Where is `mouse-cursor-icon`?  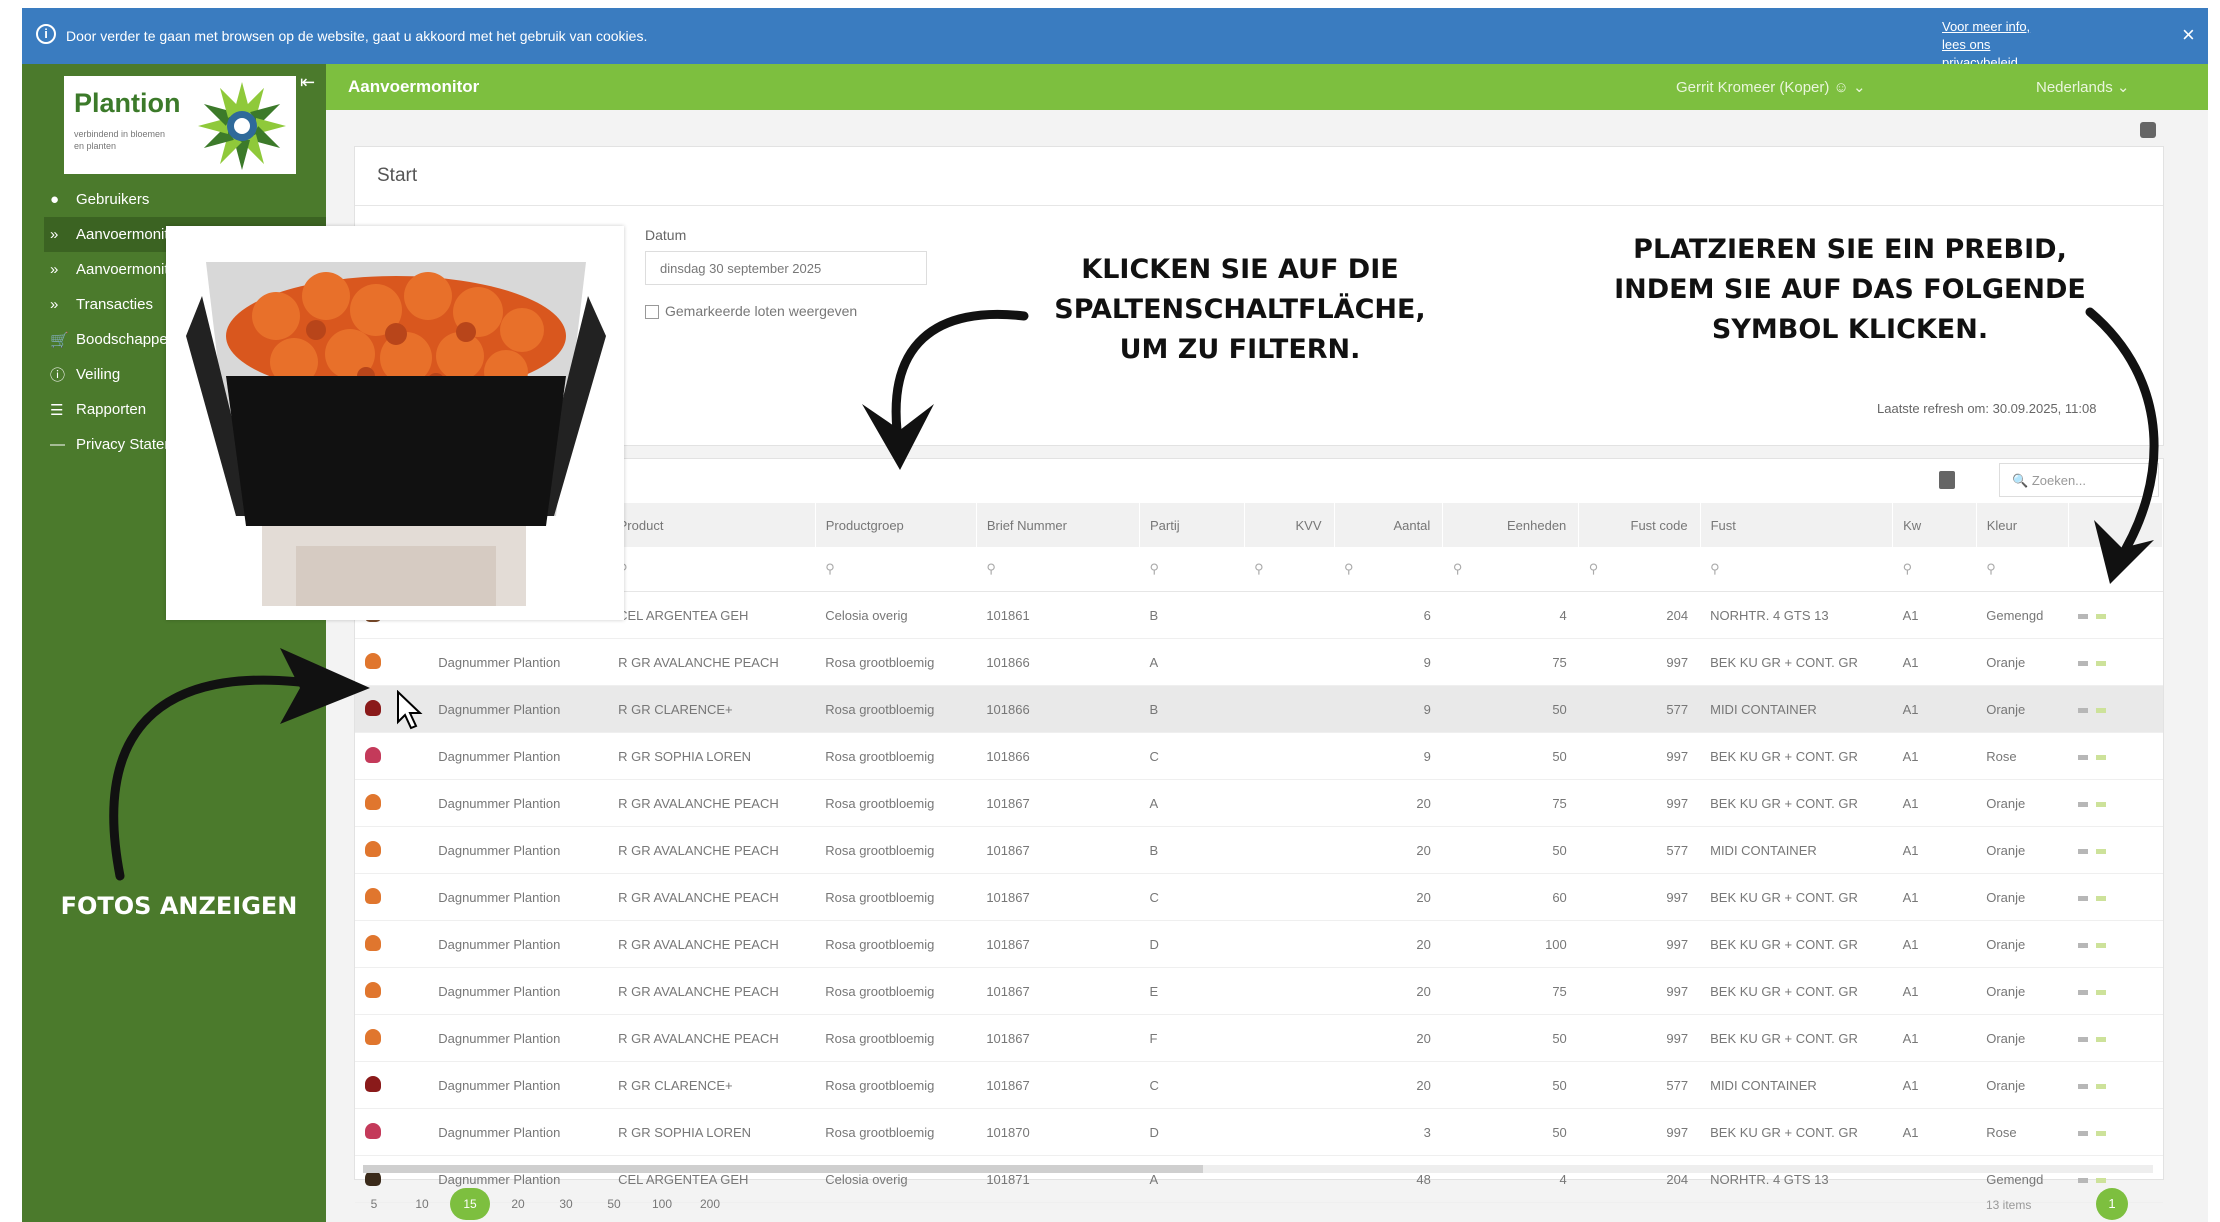 mouse-cursor-icon is located at coordinates (410, 710).